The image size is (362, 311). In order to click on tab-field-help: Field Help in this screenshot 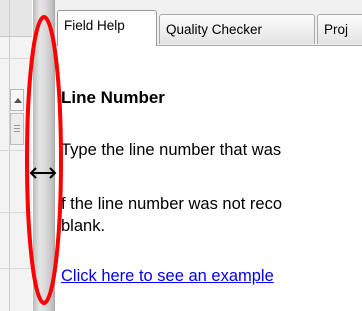, I will do `click(107, 28)`.